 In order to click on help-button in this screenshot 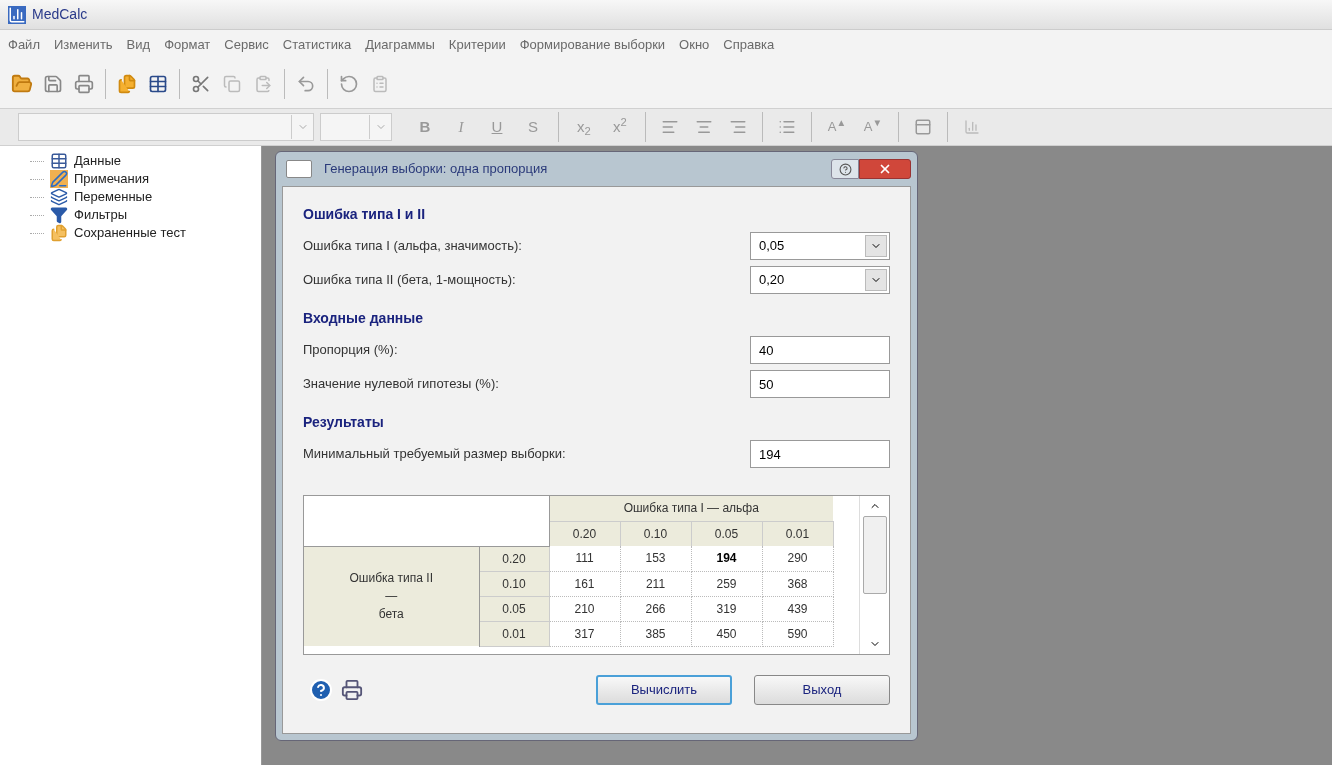, I will do `click(845, 169)`.